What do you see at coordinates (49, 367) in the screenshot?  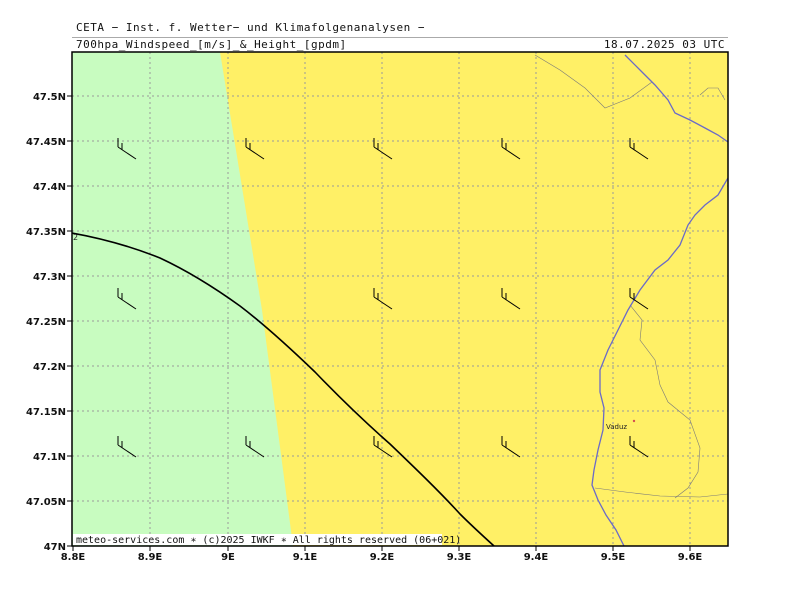 I see `y-tick-label: 47.2N` at bounding box center [49, 367].